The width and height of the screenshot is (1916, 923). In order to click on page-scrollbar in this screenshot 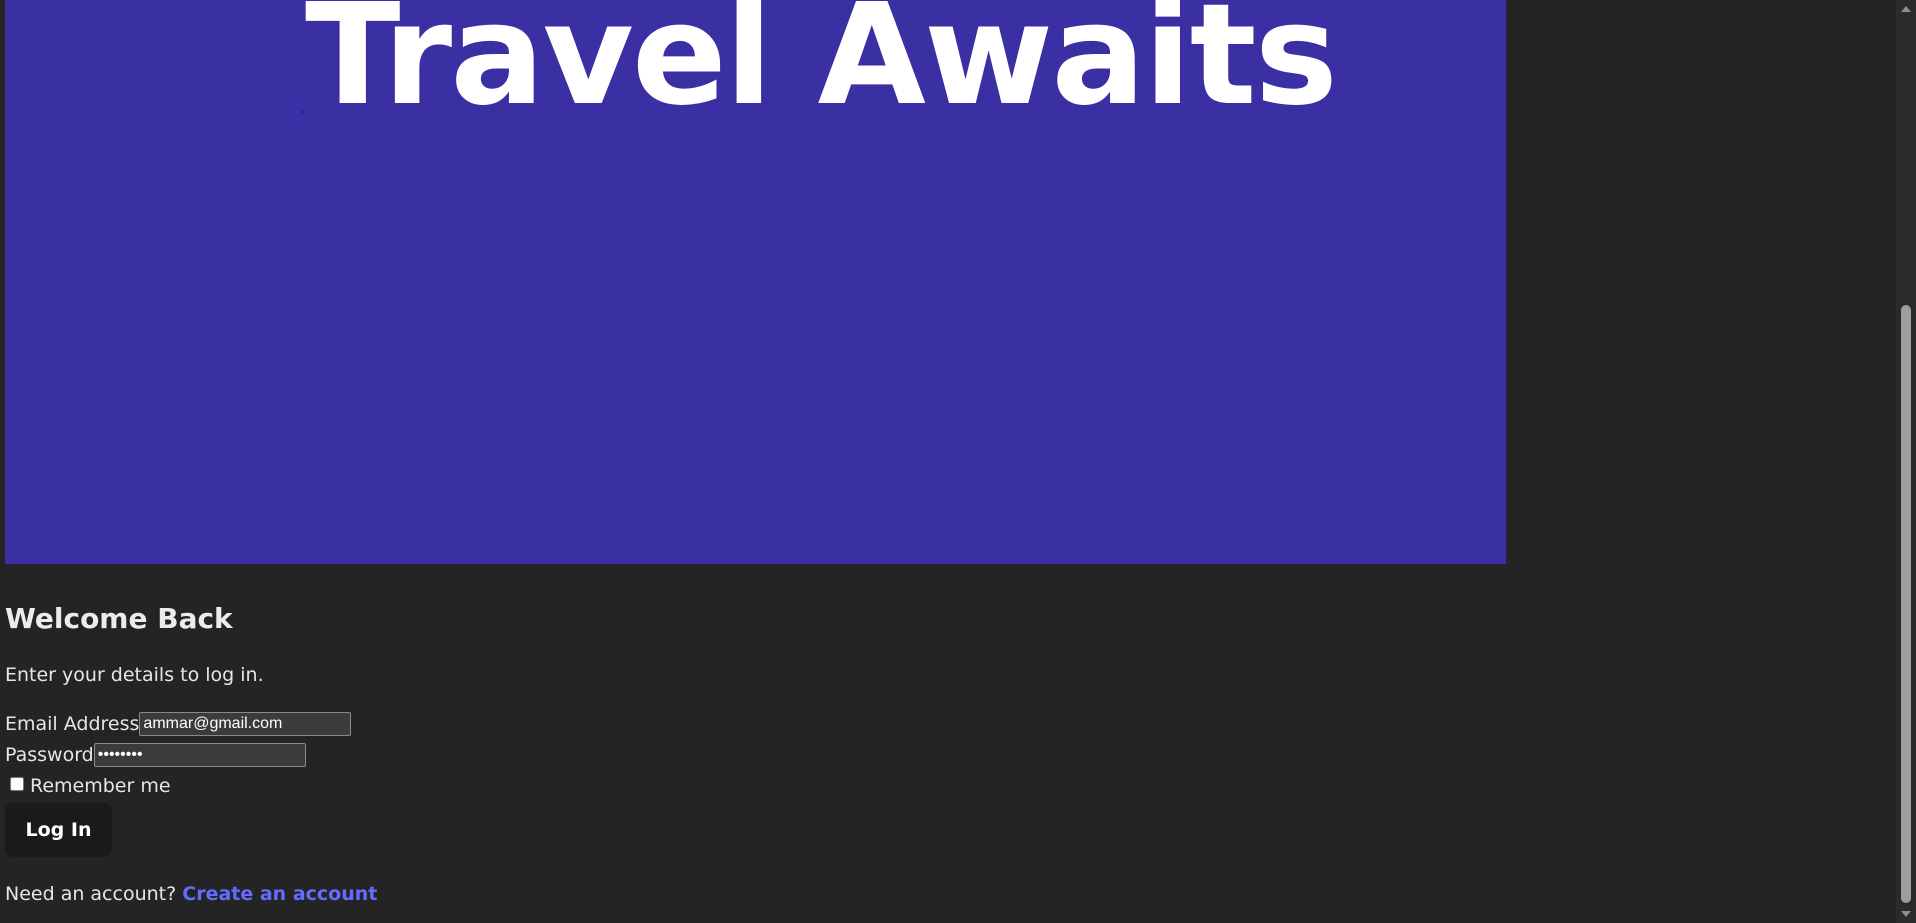, I will do `click(1906, 461)`.